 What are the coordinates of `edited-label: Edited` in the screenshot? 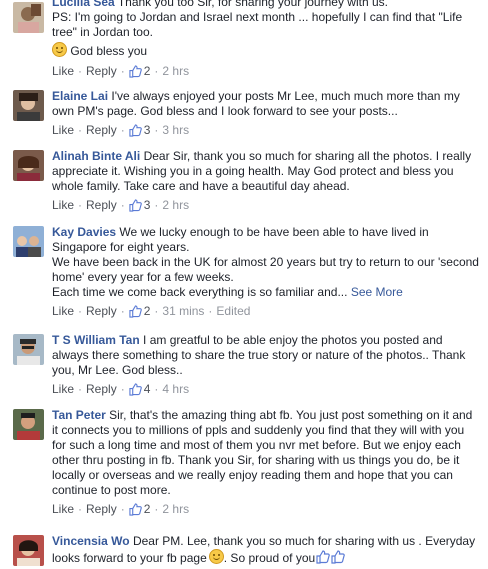 It's located at (233, 311).